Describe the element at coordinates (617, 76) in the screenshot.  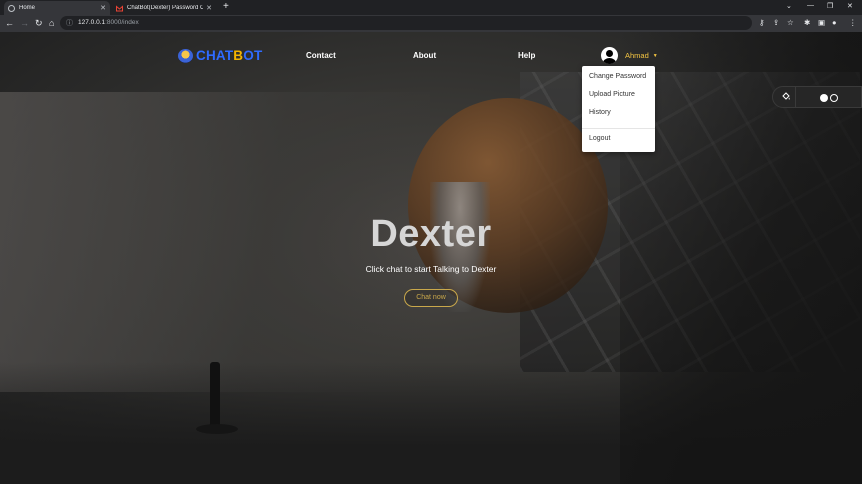
I see `menu-item-change-password: Change Password` at that location.